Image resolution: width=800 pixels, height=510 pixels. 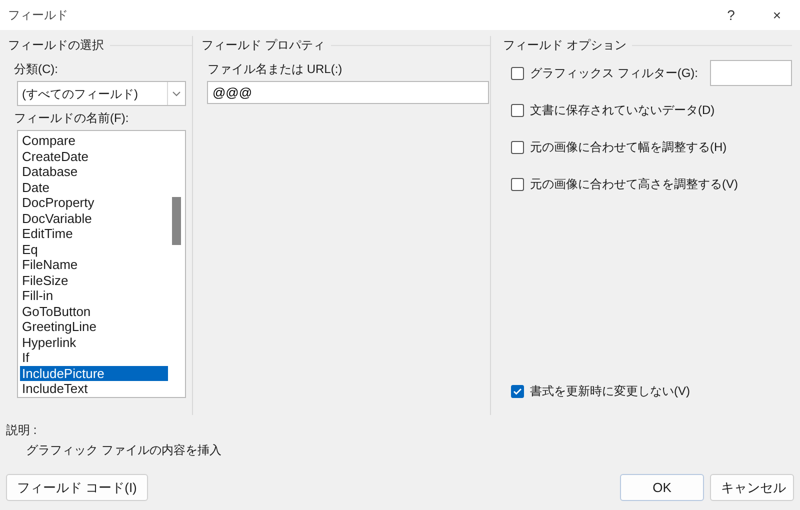 I want to click on field-codes-button: フィールド コード(I), so click(x=77, y=487).